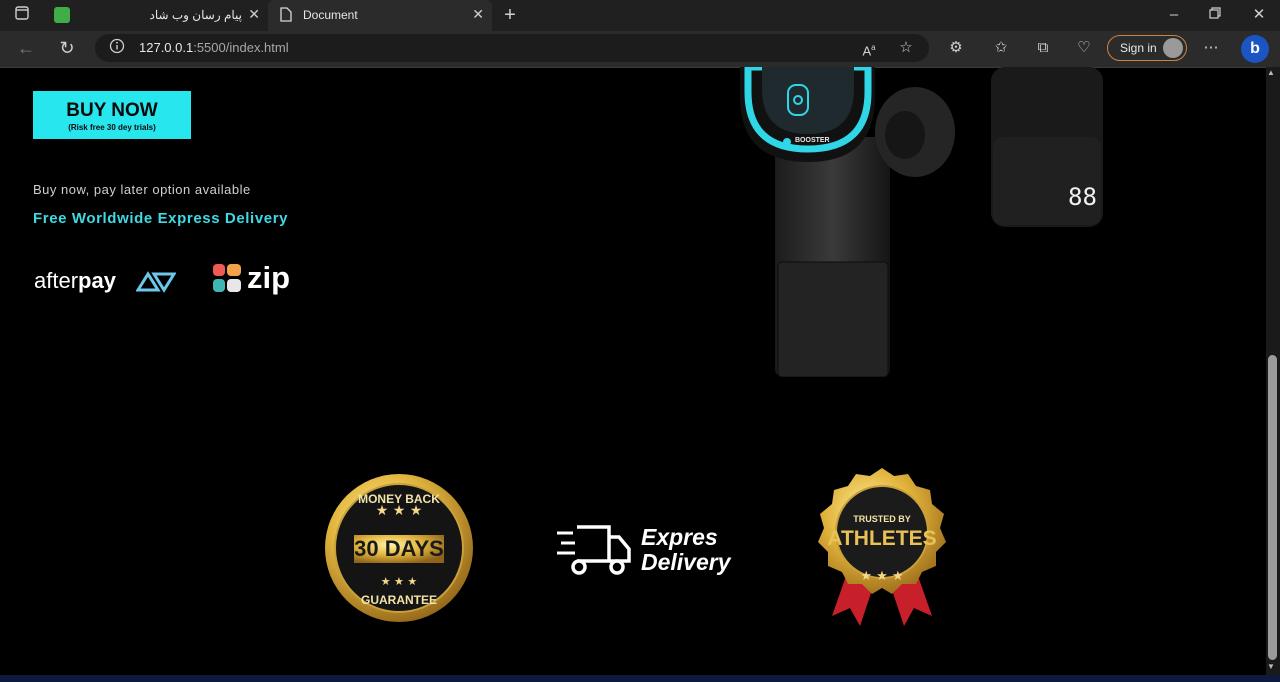  What do you see at coordinates (97, 280) in the screenshot?
I see `afterpay-bold: pay` at bounding box center [97, 280].